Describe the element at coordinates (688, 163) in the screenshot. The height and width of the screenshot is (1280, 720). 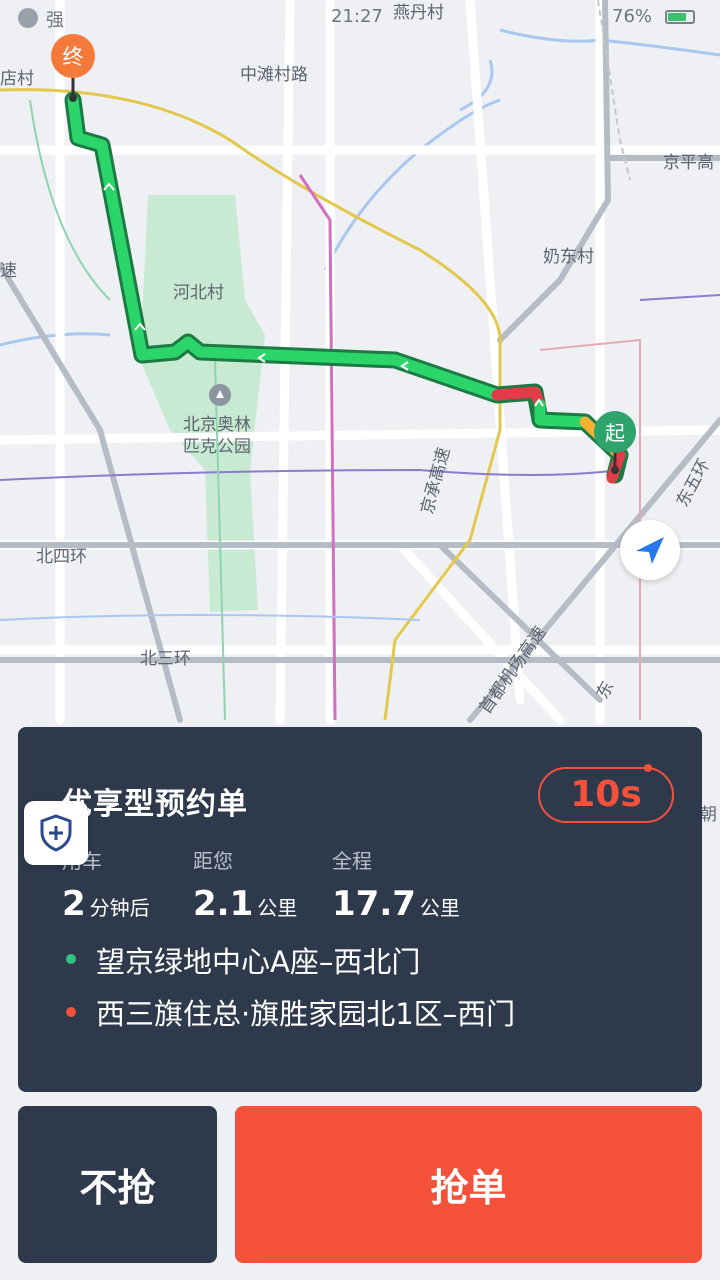
I see `map-label: 京平高` at that location.